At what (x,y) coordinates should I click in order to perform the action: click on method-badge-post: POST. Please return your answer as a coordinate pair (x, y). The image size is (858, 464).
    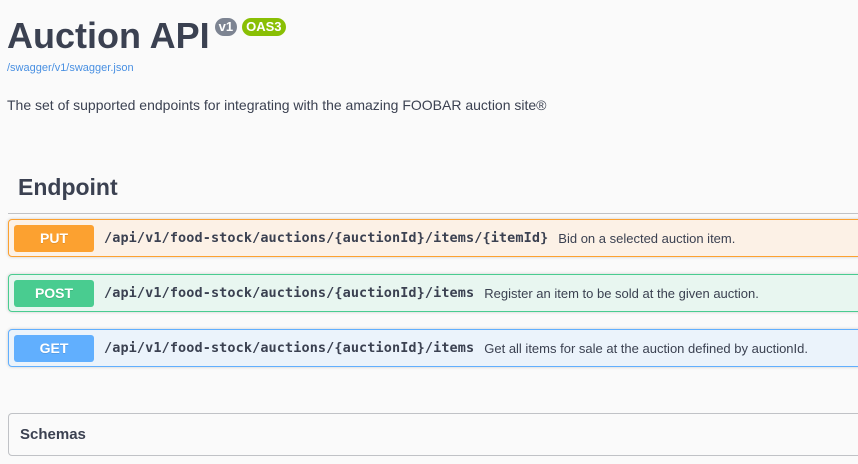
    Looking at the image, I should click on (54, 293).